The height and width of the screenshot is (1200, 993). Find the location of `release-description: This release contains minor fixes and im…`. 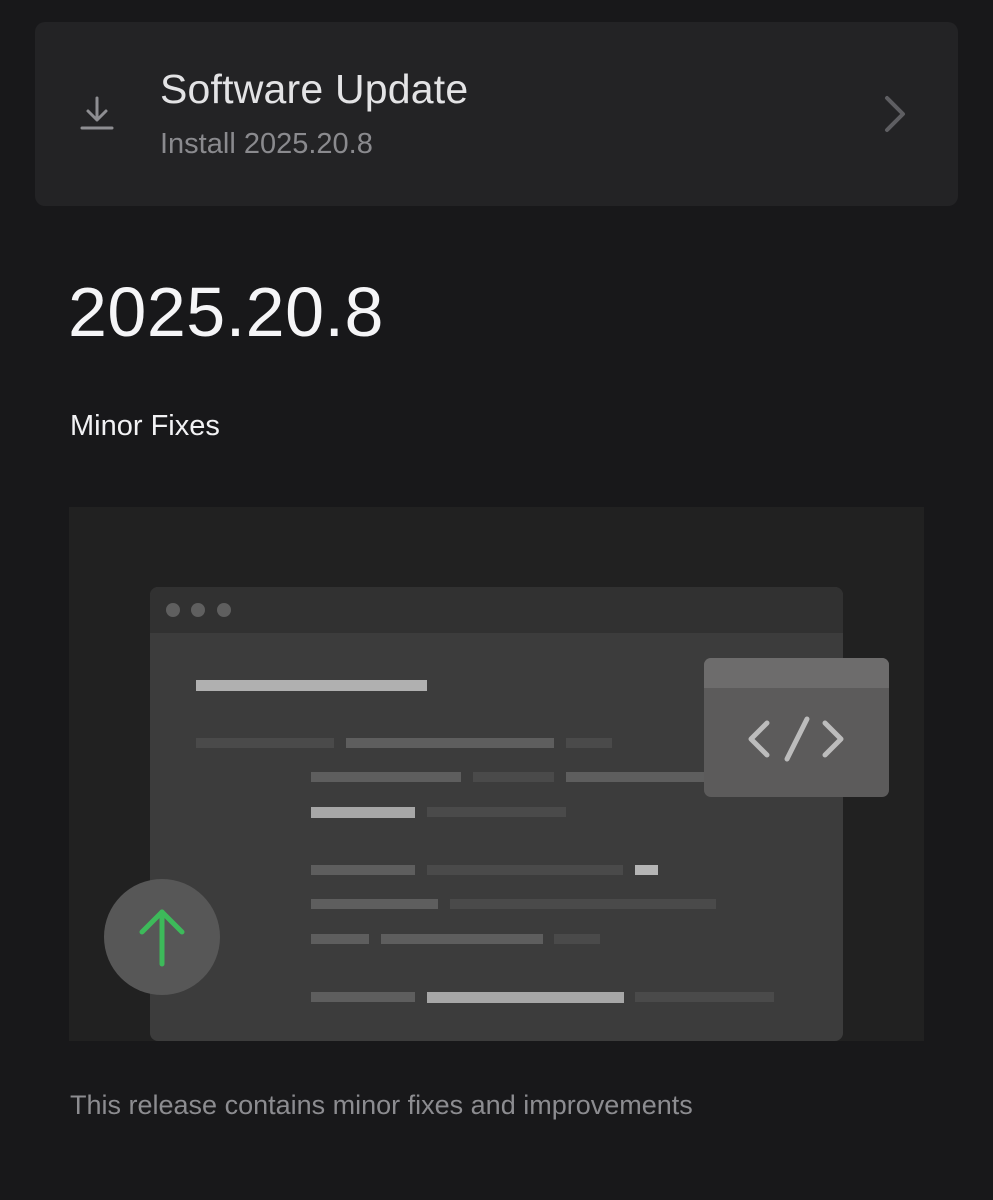

release-description: This release contains minor fixes and im… is located at coordinates (381, 1105).